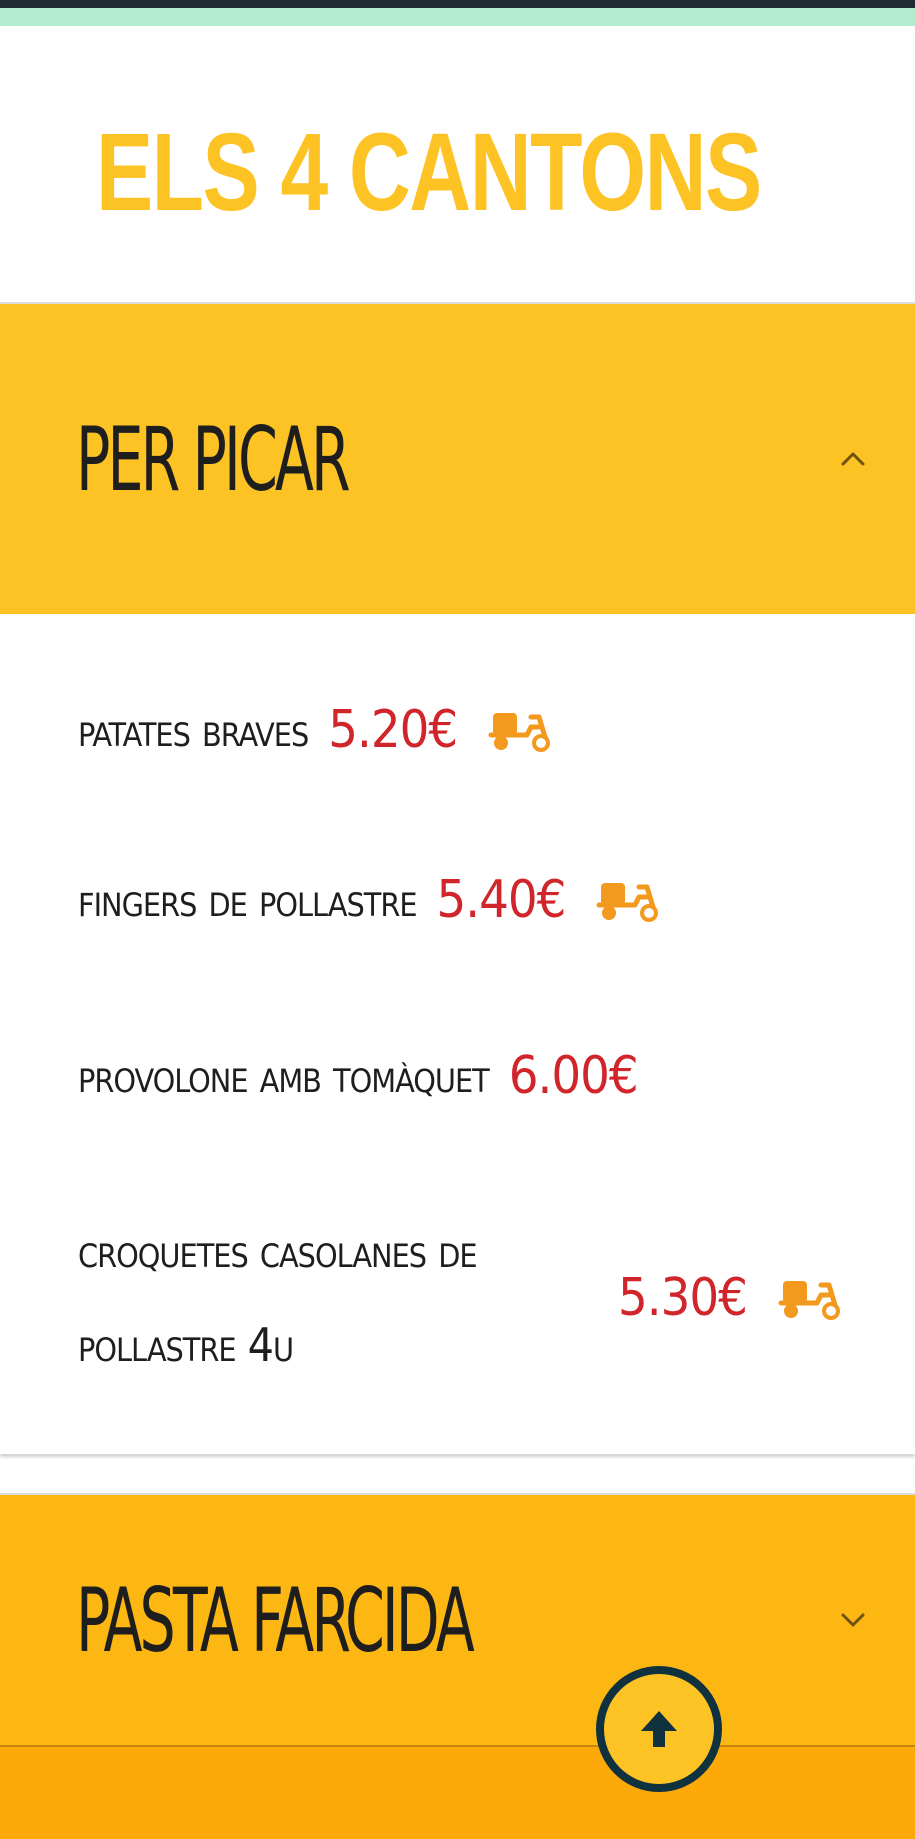 Image resolution: width=915 pixels, height=1839 pixels. I want to click on back-to-top-button, so click(659, 1729).